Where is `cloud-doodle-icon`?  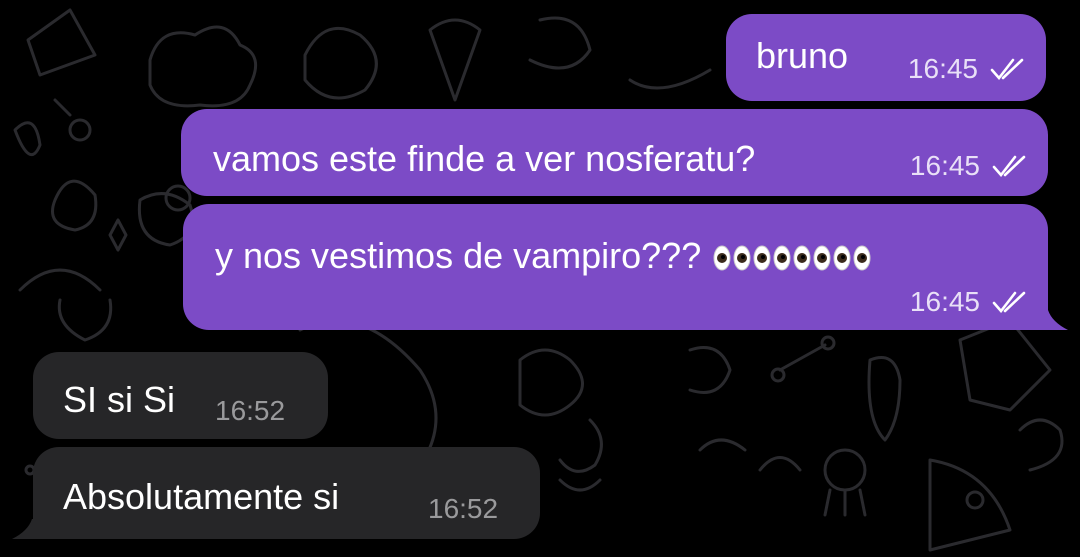
cloud-doodle-icon is located at coordinates (203, 66).